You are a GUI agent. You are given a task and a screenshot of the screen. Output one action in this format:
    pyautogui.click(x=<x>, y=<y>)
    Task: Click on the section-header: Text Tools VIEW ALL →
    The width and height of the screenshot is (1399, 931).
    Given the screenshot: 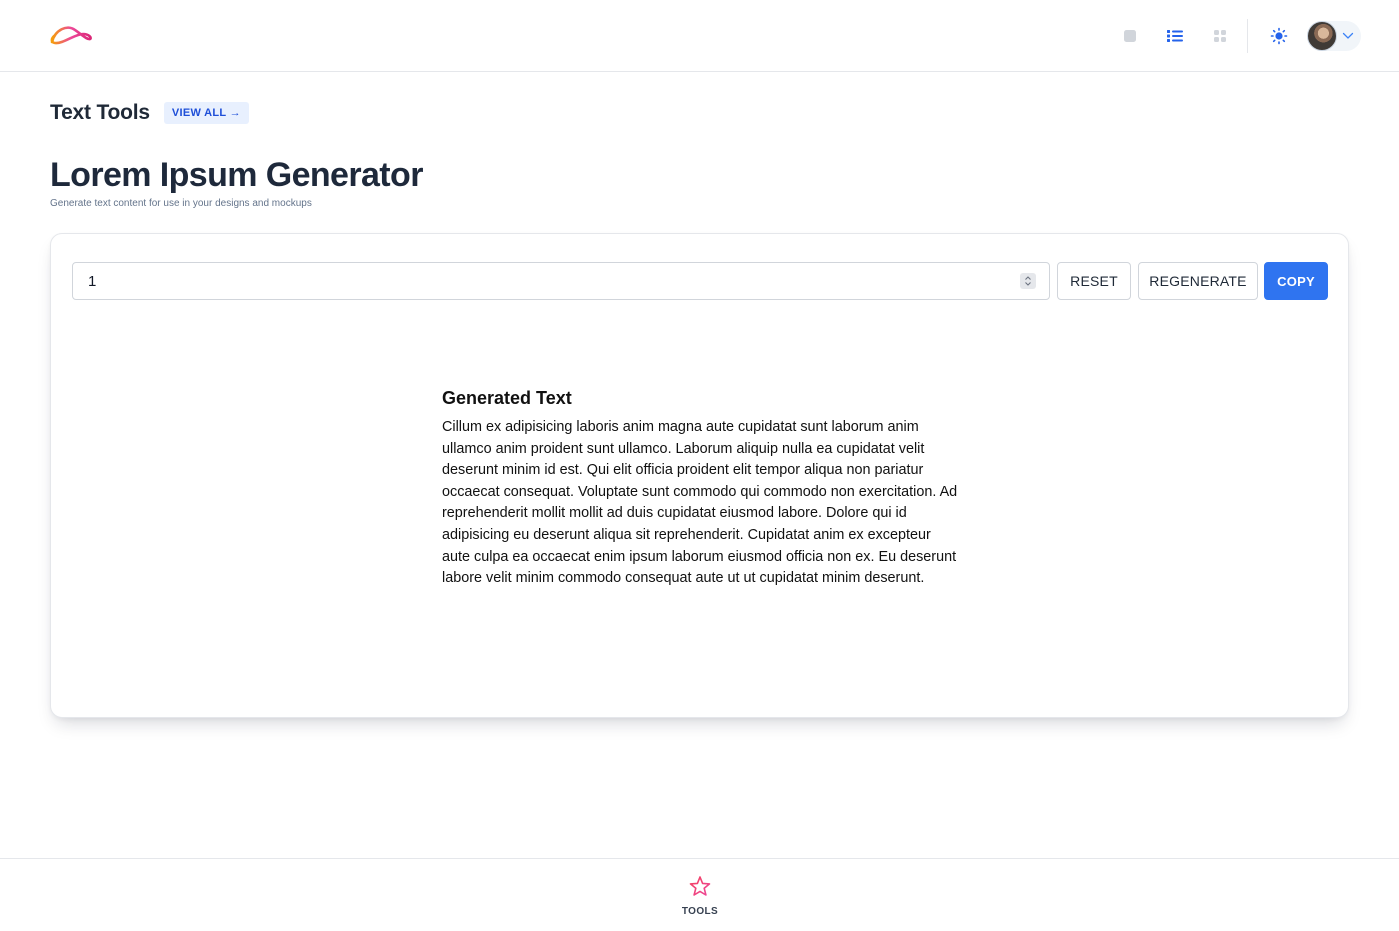 What is the action you would take?
    pyautogui.click(x=149, y=113)
    